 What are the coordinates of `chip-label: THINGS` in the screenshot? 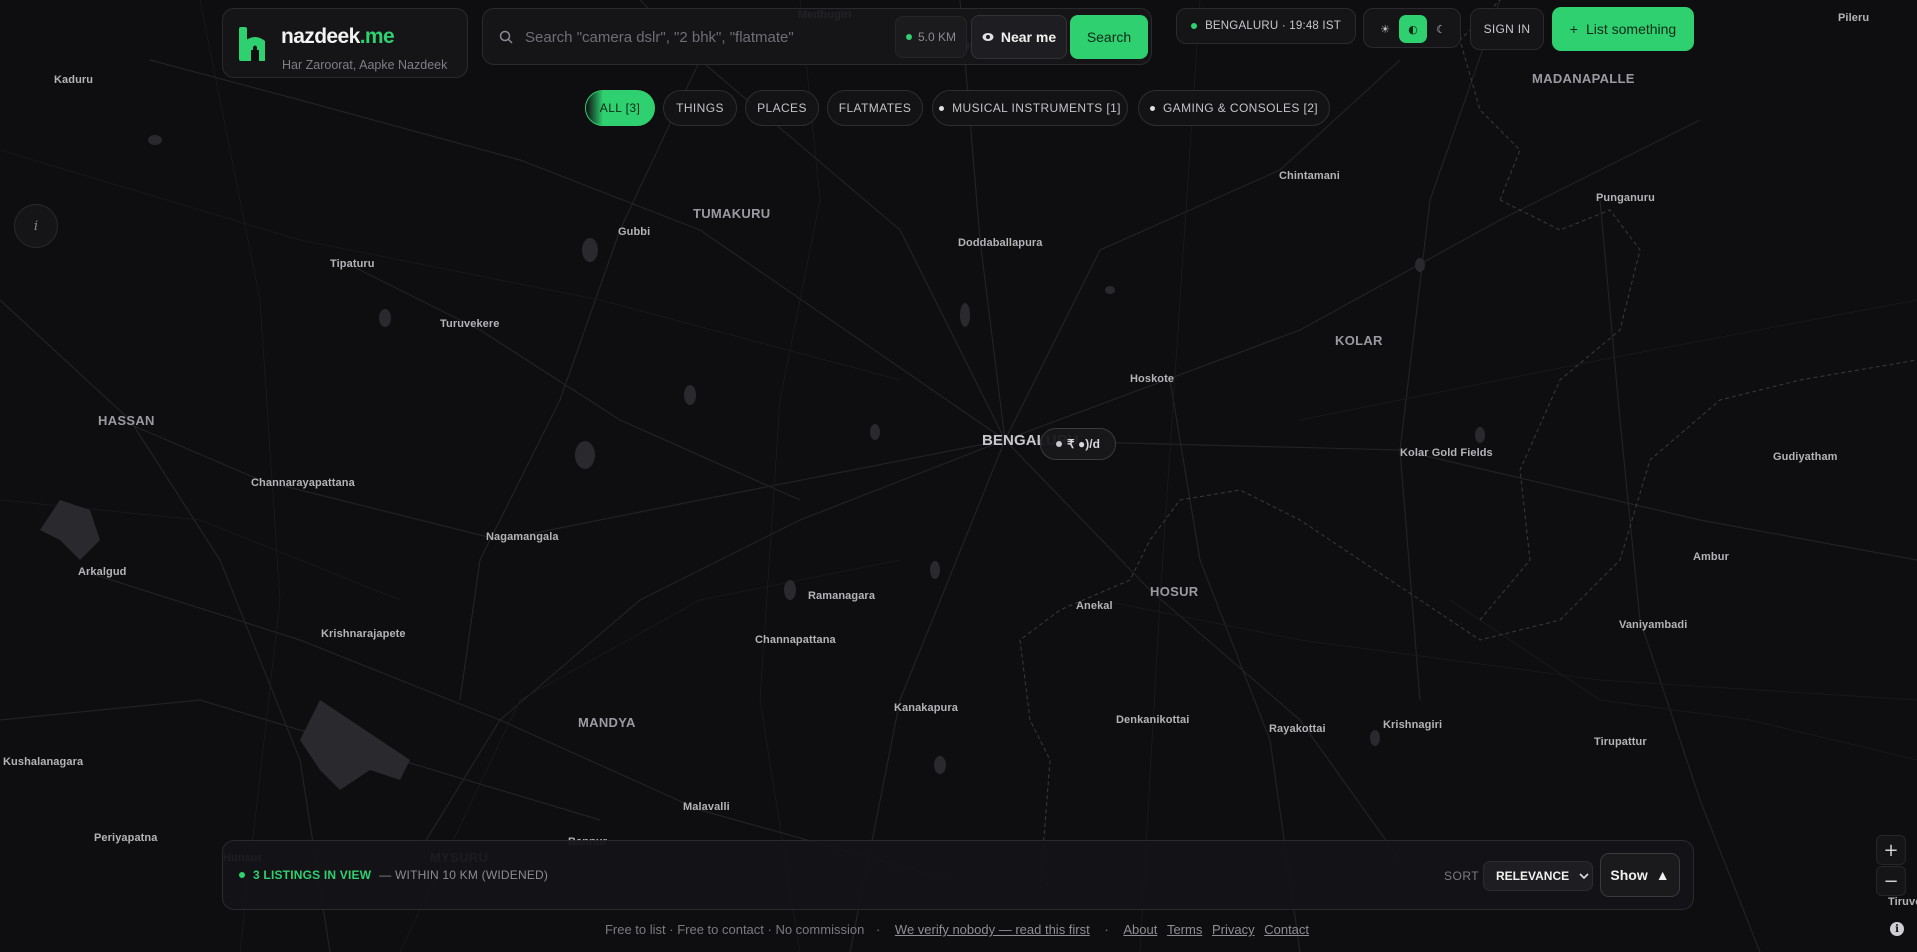 It's located at (700, 108).